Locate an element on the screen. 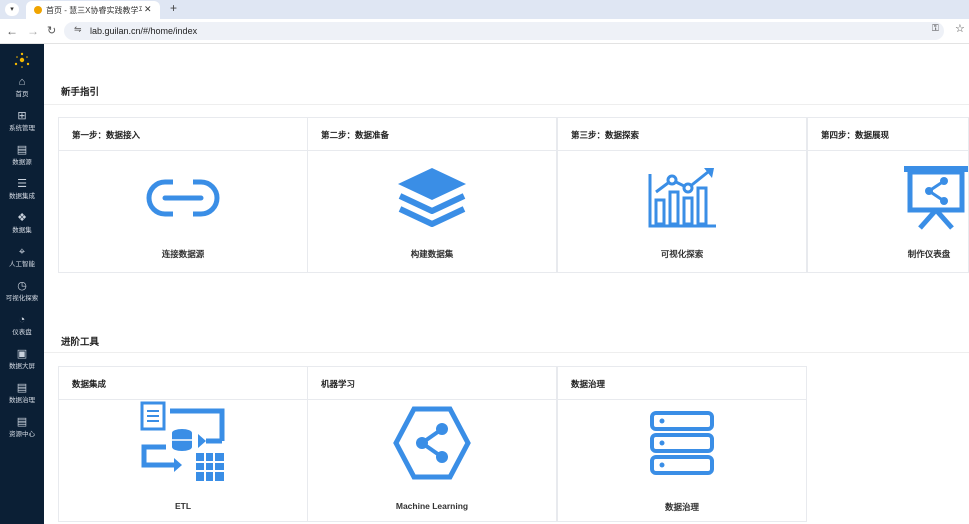  screen-icon: ▣ is located at coordinates (22, 354).